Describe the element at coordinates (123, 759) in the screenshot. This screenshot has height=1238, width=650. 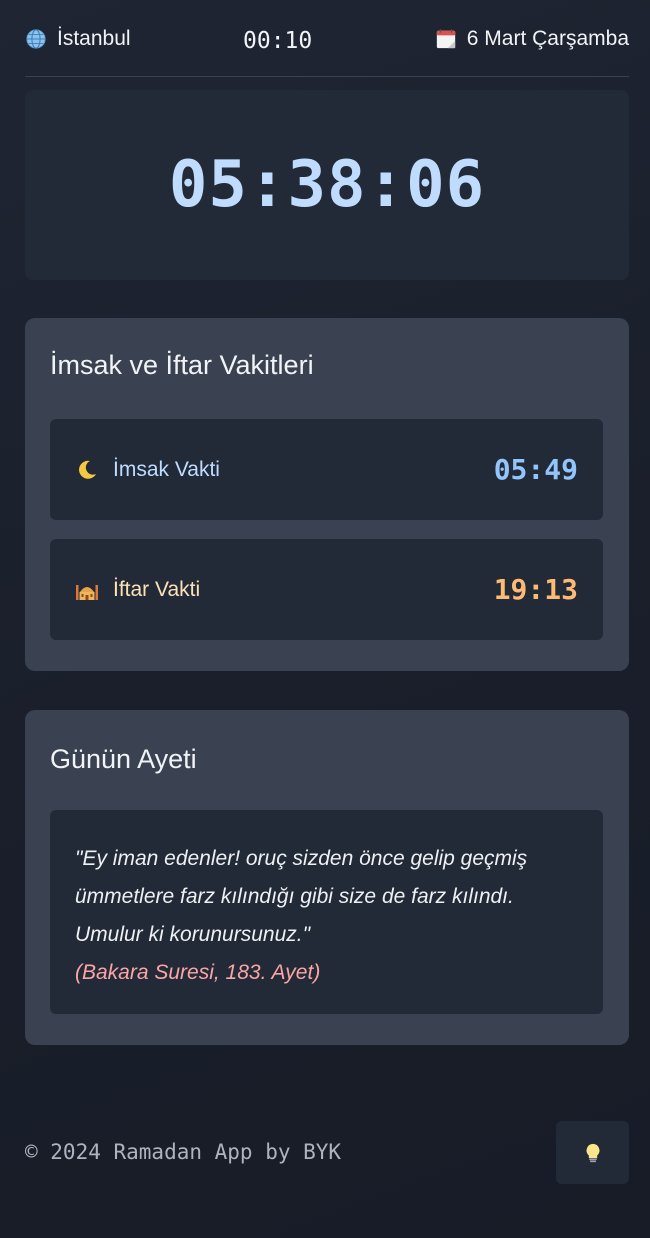
I see `daily-verse-title: Günün Ayeti` at that location.